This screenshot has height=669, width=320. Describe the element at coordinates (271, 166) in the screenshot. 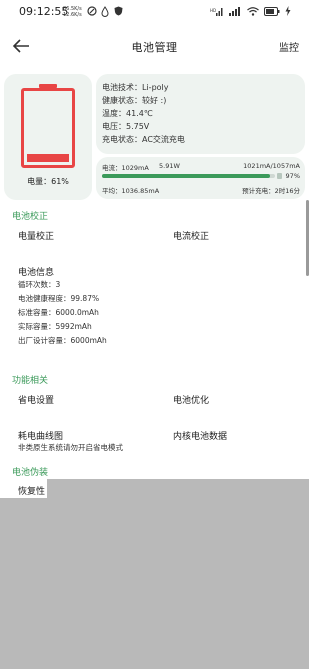

I see `flow-capacity: 1021mA/1057mA` at that location.